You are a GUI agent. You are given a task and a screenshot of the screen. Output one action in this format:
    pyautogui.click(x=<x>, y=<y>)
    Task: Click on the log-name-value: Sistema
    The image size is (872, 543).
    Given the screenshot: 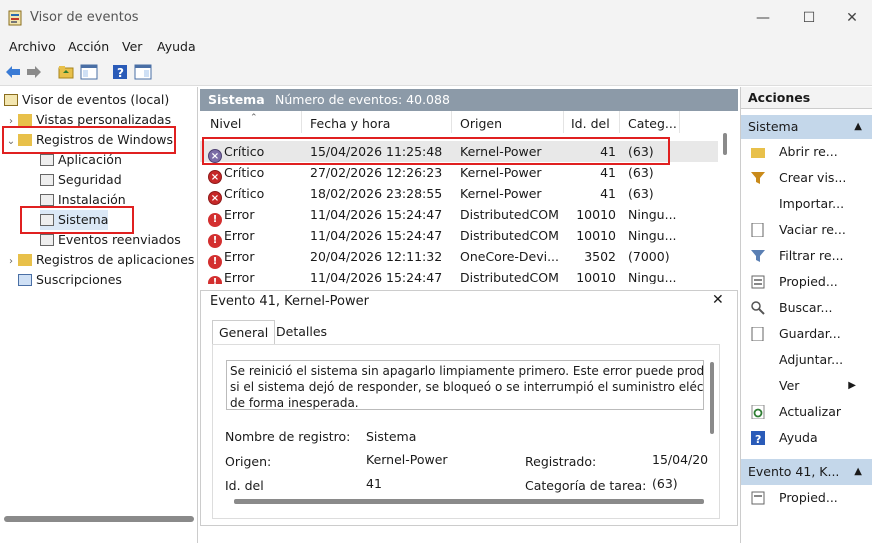 What is the action you would take?
    pyautogui.click(x=391, y=436)
    